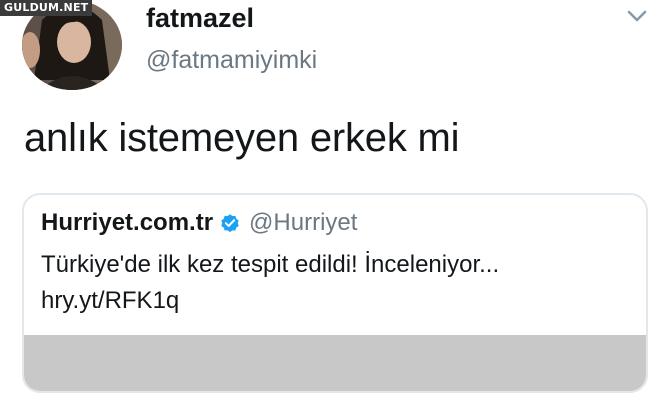 This screenshot has height=393, width=672. What do you see at coordinates (637, 16) in the screenshot?
I see `chevron-down-icon` at bounding box center [637, 16].